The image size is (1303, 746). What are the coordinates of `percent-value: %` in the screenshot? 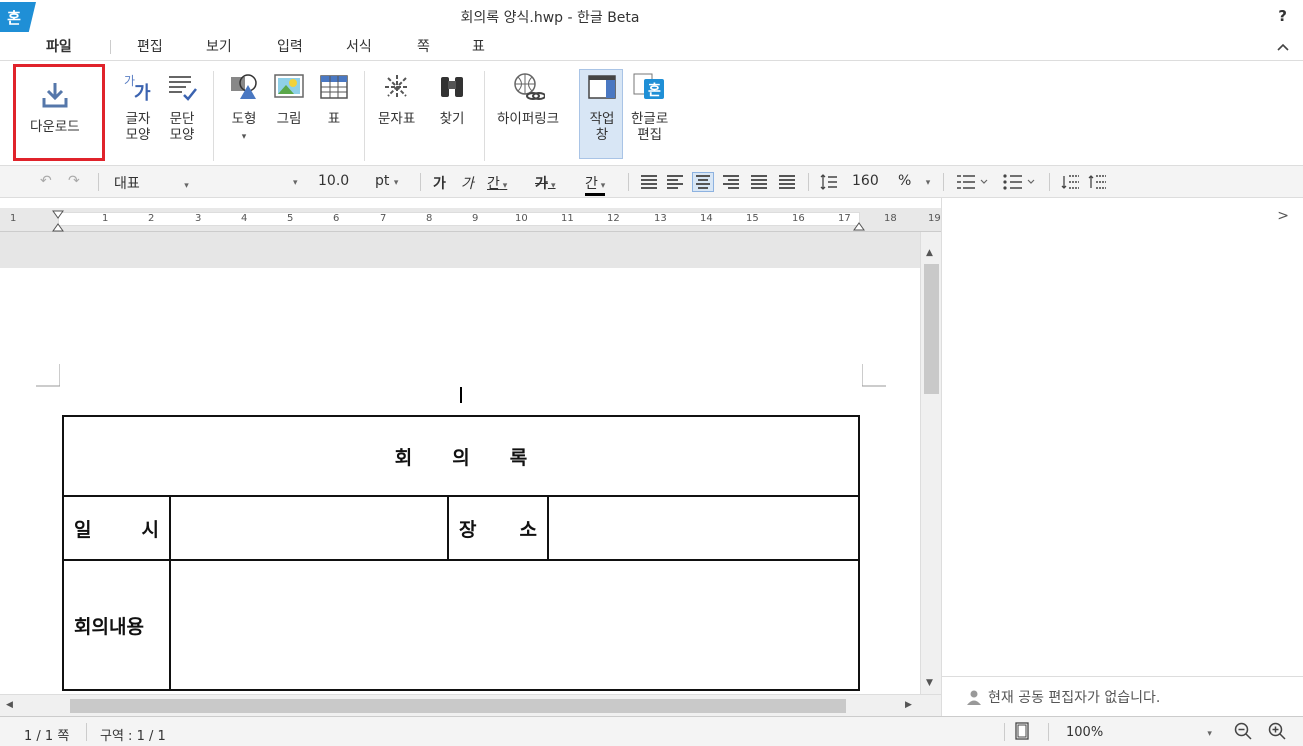 It's located at (905, 181).